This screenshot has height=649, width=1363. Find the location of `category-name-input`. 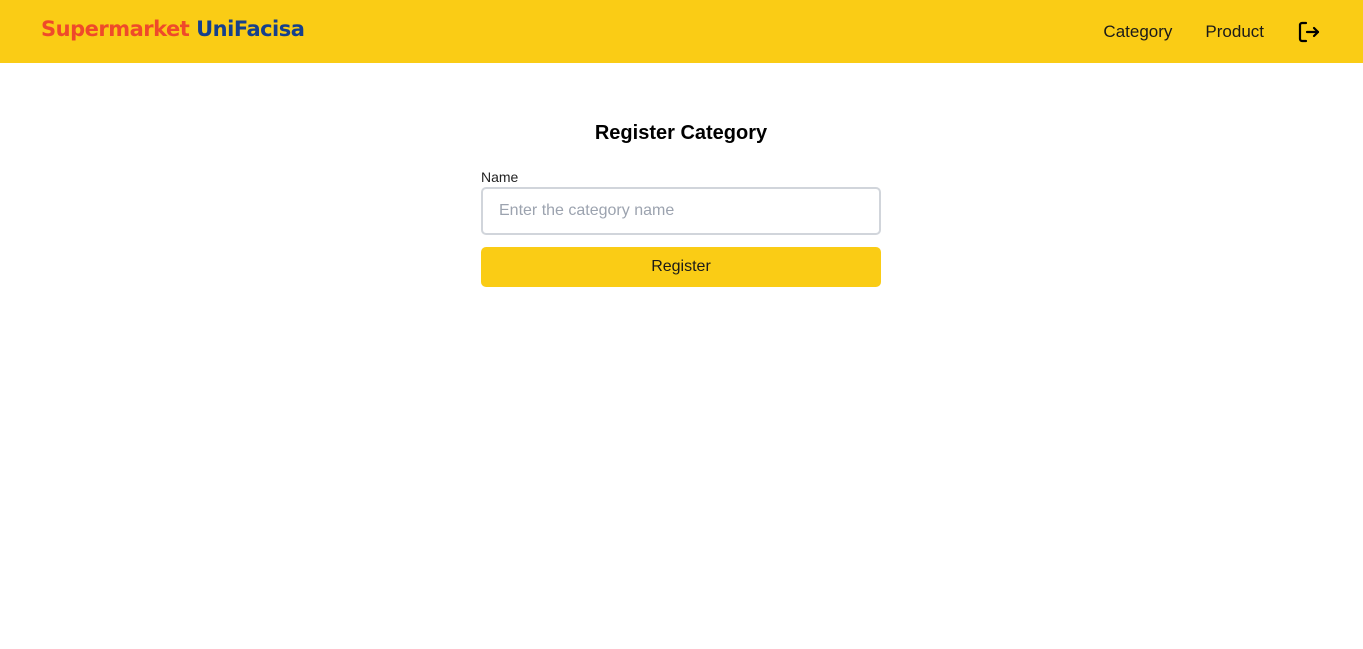

category-name-input is located at coordinates (681, 211).